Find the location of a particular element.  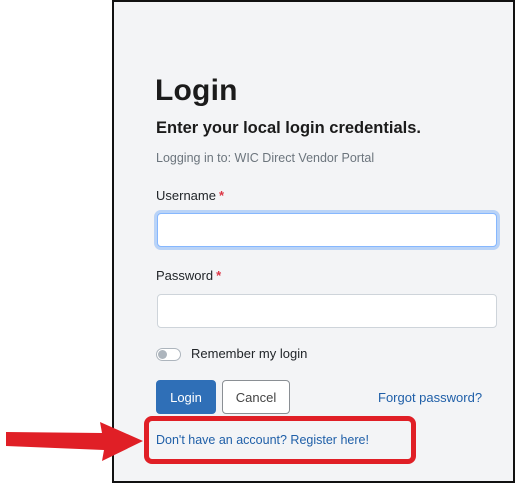

login-button: Login is located at coordinates (186, 397).